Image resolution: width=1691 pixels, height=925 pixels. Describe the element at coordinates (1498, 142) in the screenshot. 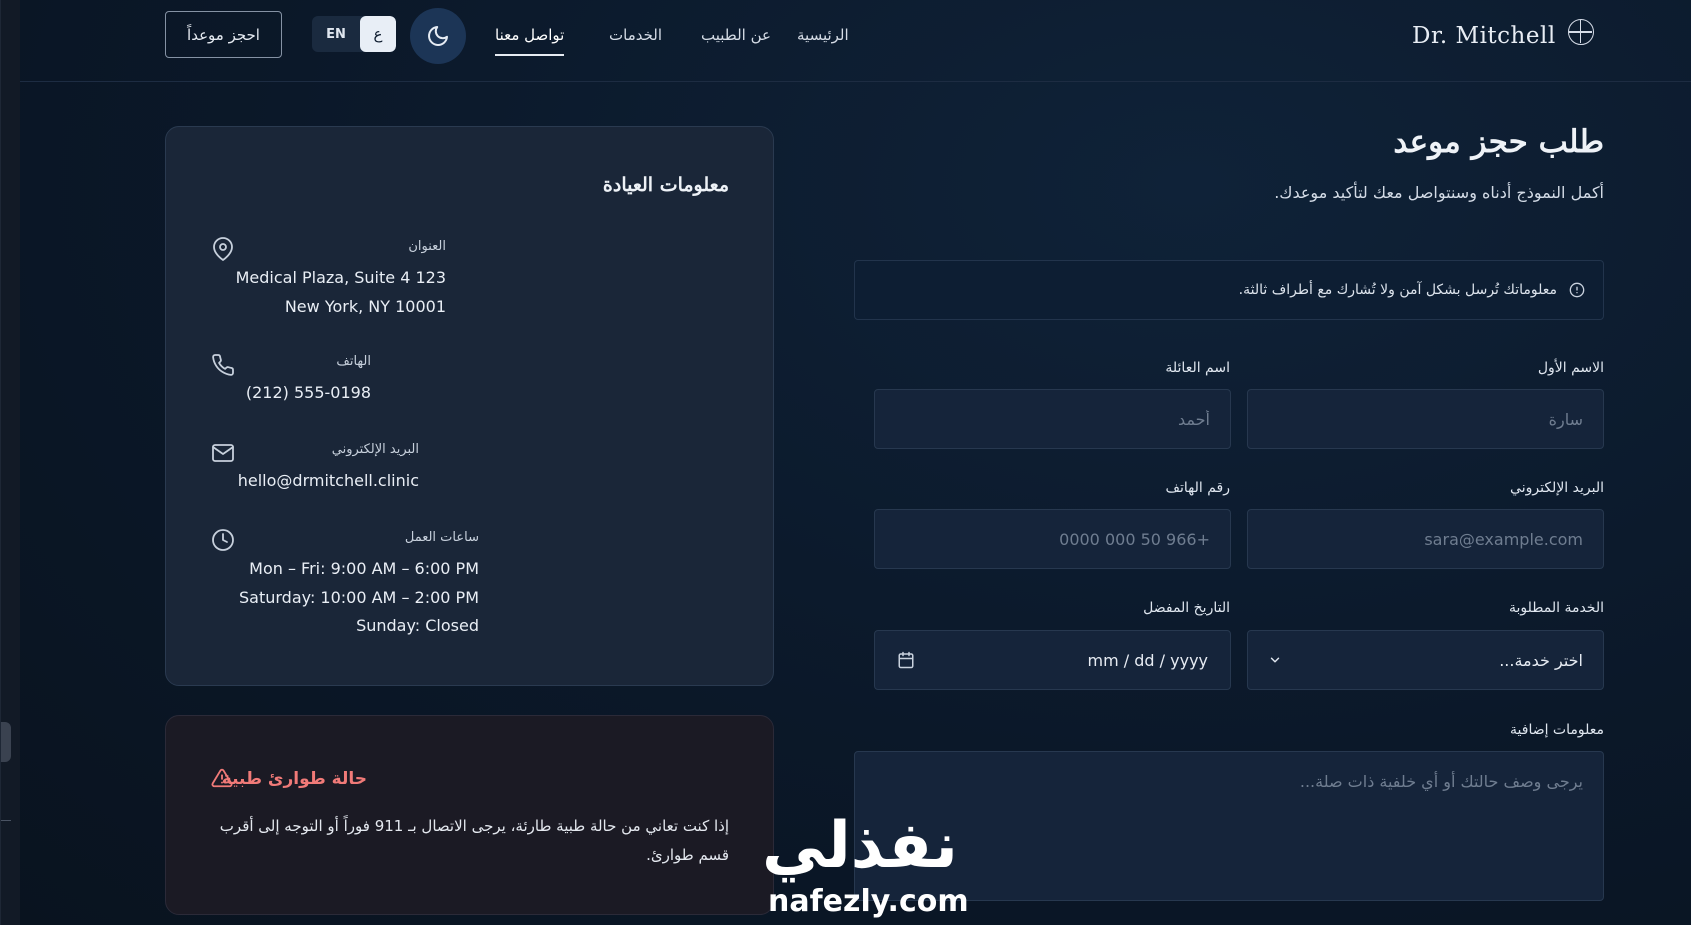

I see `form-title: طلب حجز موعد` at that location.